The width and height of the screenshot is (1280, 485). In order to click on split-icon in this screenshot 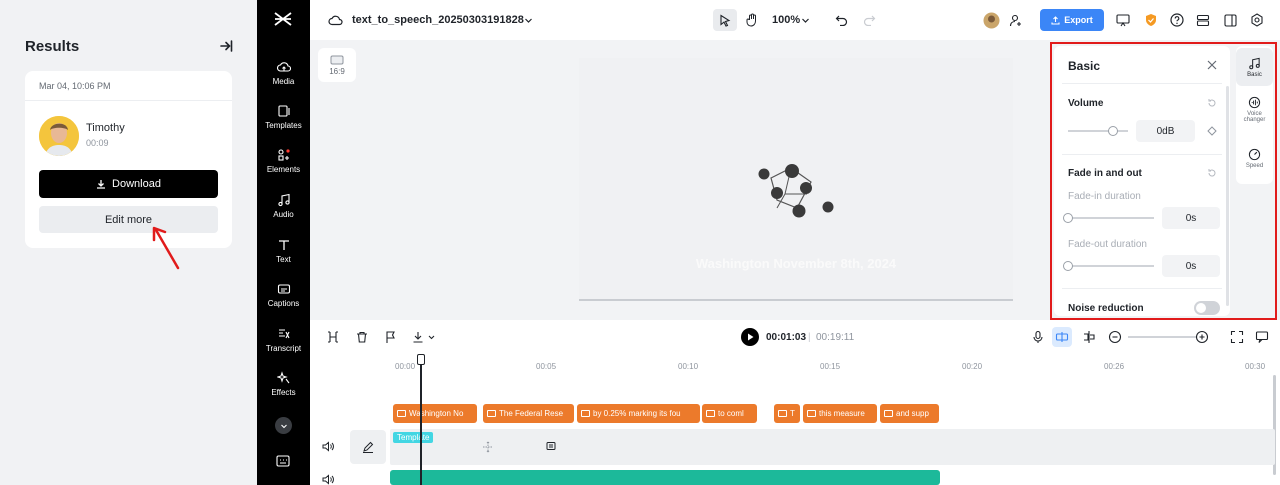, I will do `click(333, 337)`.